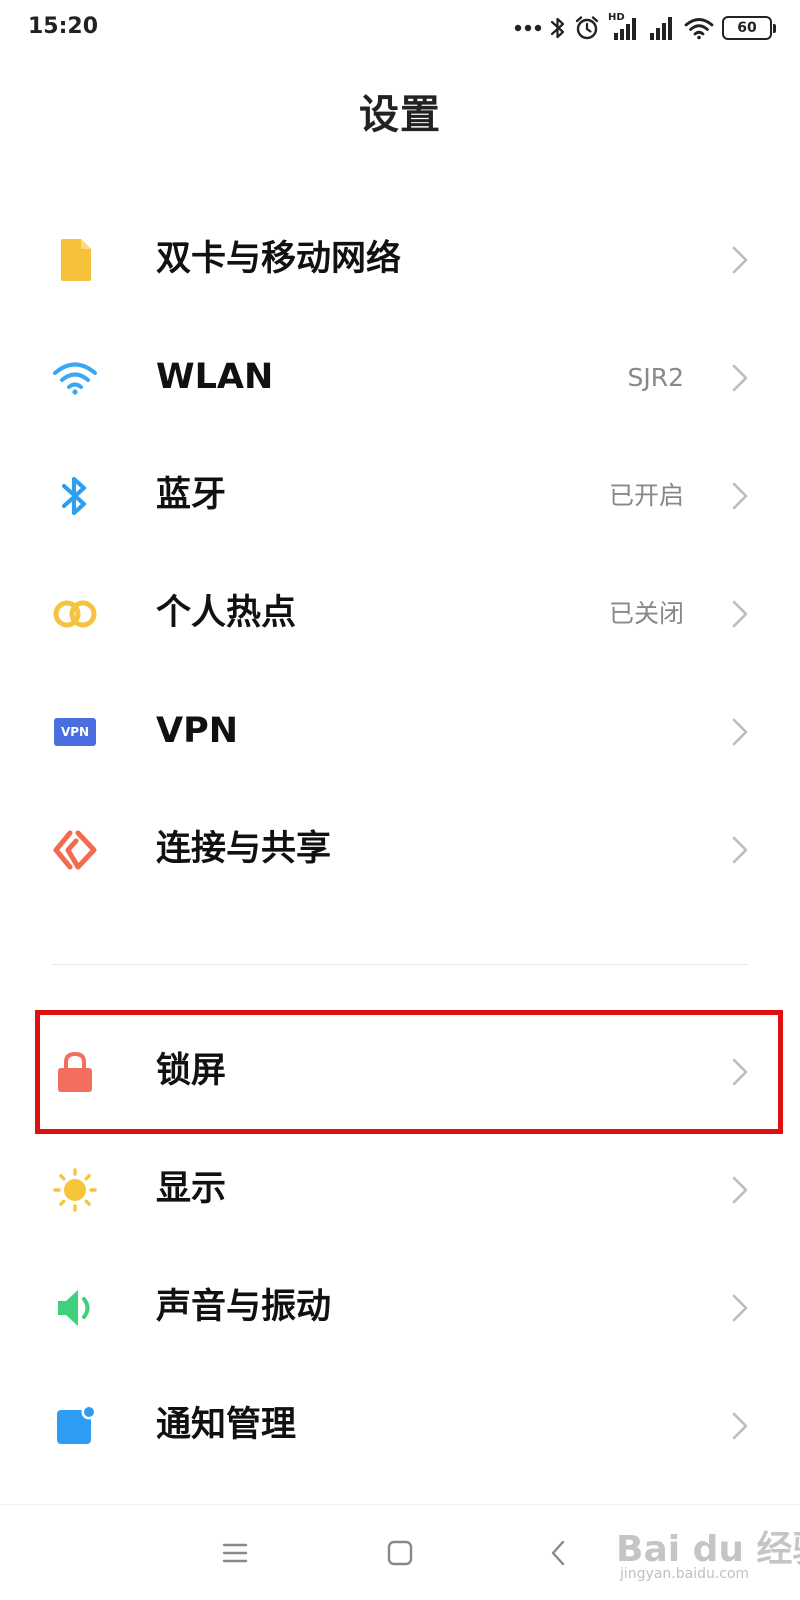 The height and width of the screenshot is (1600, 800). Describe the element at coordinates (645, 28) in the screenshot. I see `status-icons: HD 60` at that location.